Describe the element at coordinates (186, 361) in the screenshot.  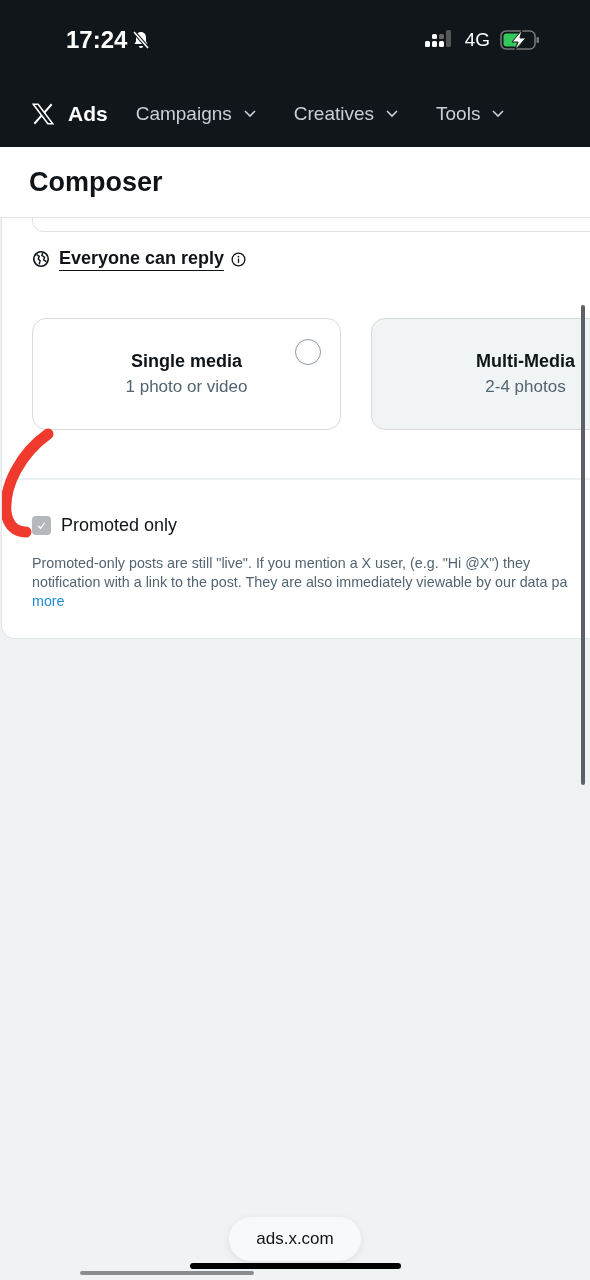
I see `option-title: Single media` at that location.